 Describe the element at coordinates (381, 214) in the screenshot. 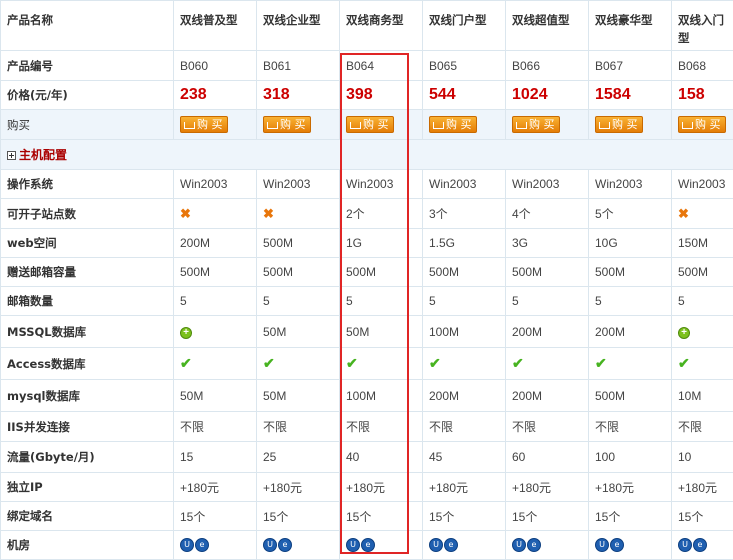

I see `spec-cell: 2个` at that location.